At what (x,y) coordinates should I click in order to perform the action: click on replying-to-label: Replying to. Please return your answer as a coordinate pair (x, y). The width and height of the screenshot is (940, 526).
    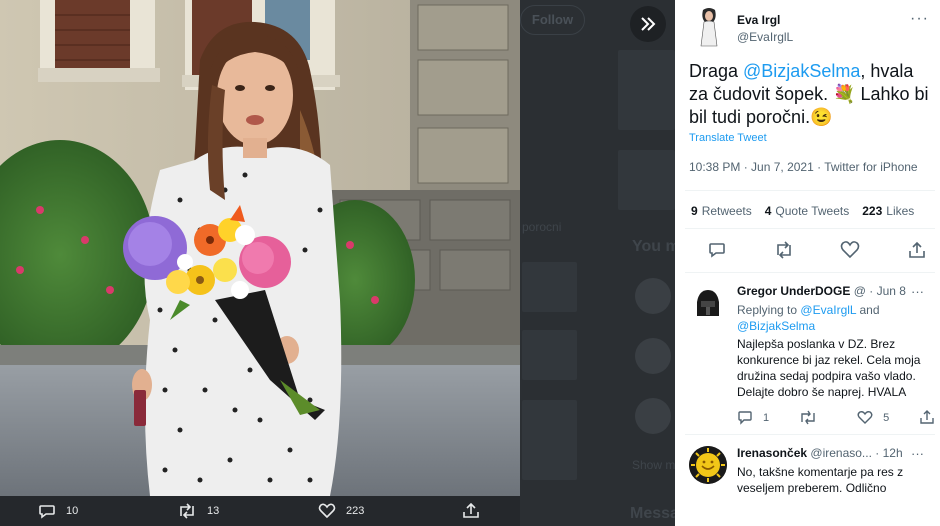
    Looking at the image, I should click on (767, 310).